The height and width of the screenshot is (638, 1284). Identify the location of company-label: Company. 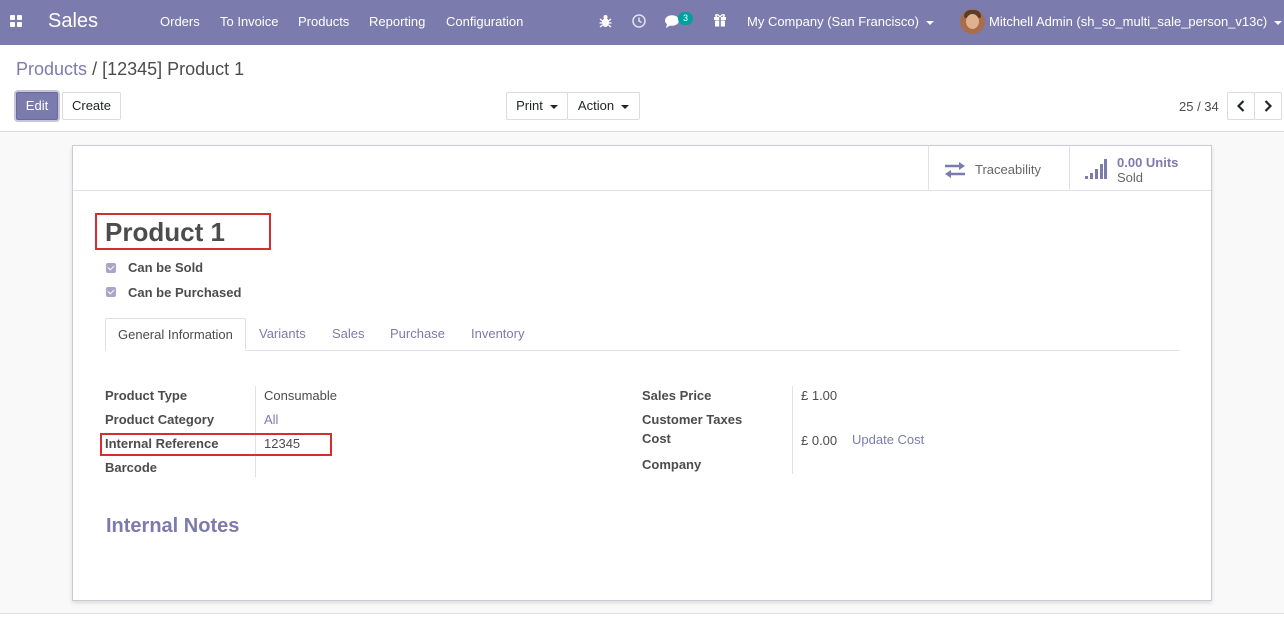
(672, 464).